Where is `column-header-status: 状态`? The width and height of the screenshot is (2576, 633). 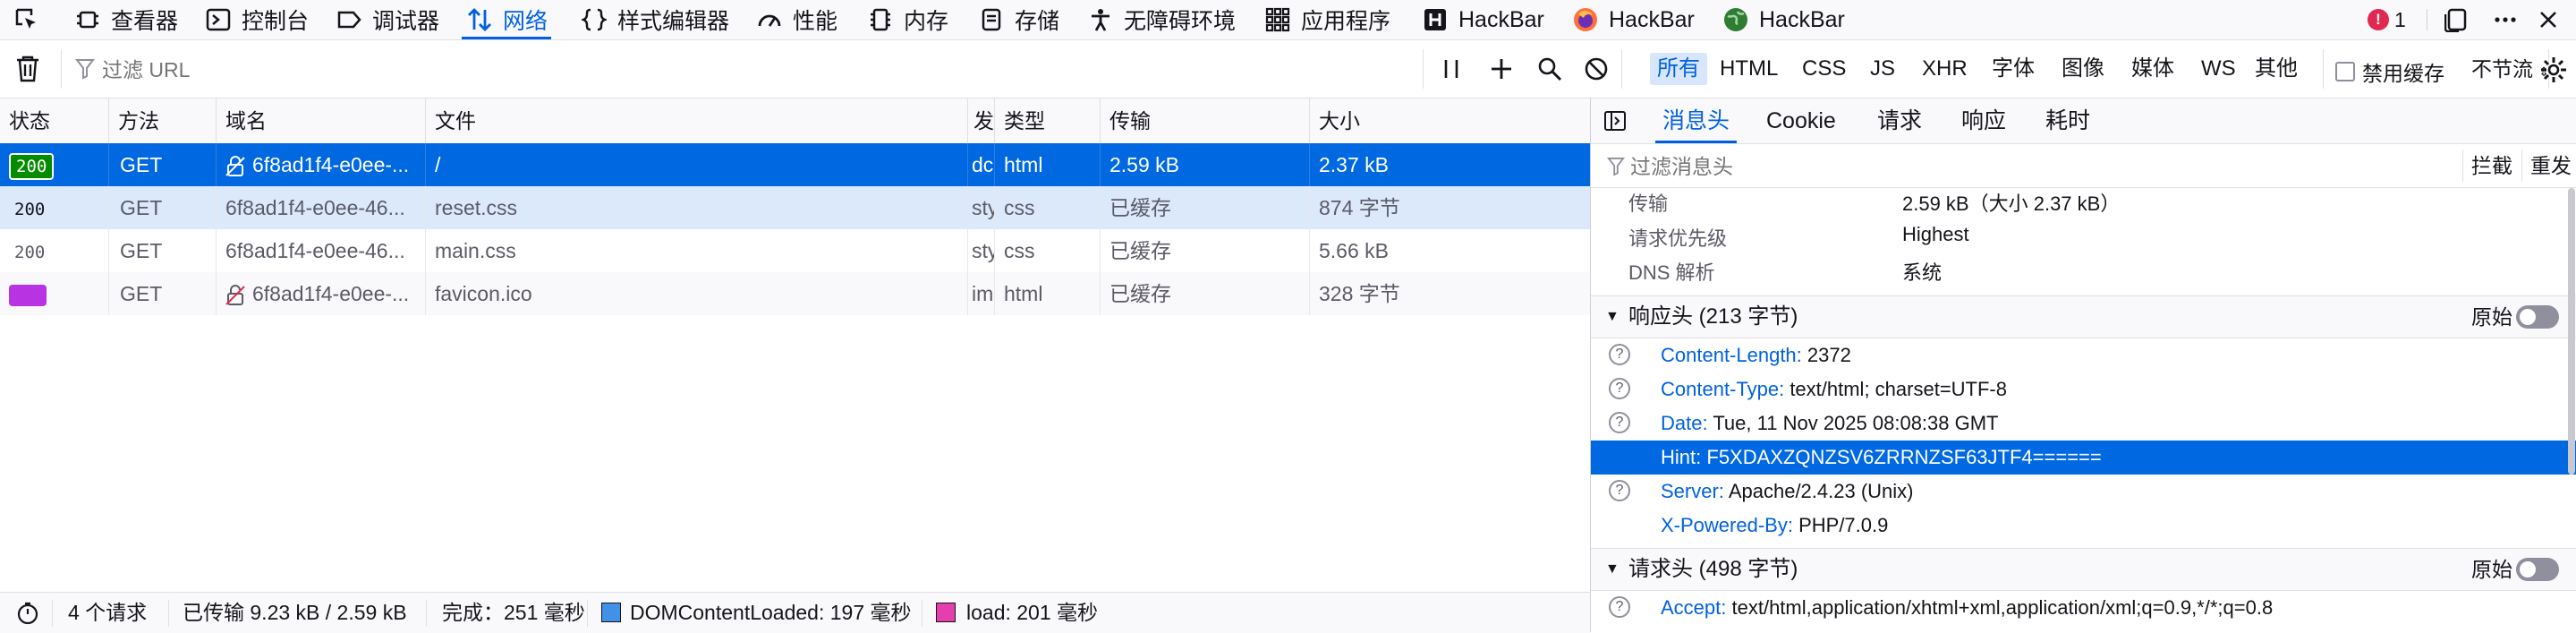 column-header-status: 状态 is located at coordinates (54, 120).